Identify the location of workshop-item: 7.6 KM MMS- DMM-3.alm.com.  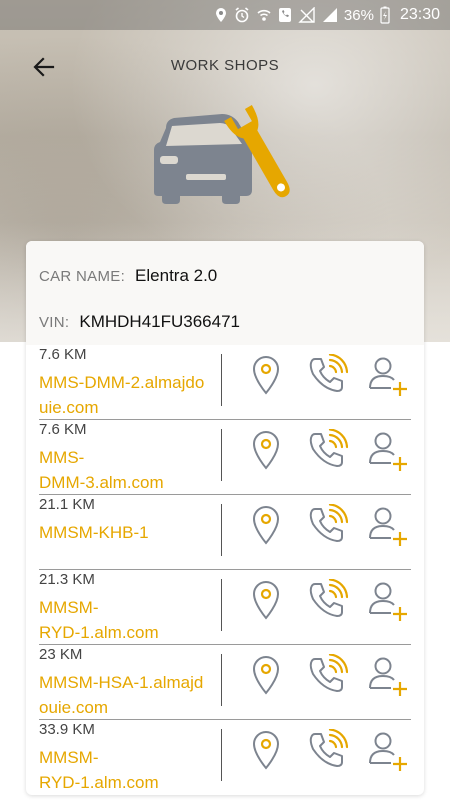
(225, 457).